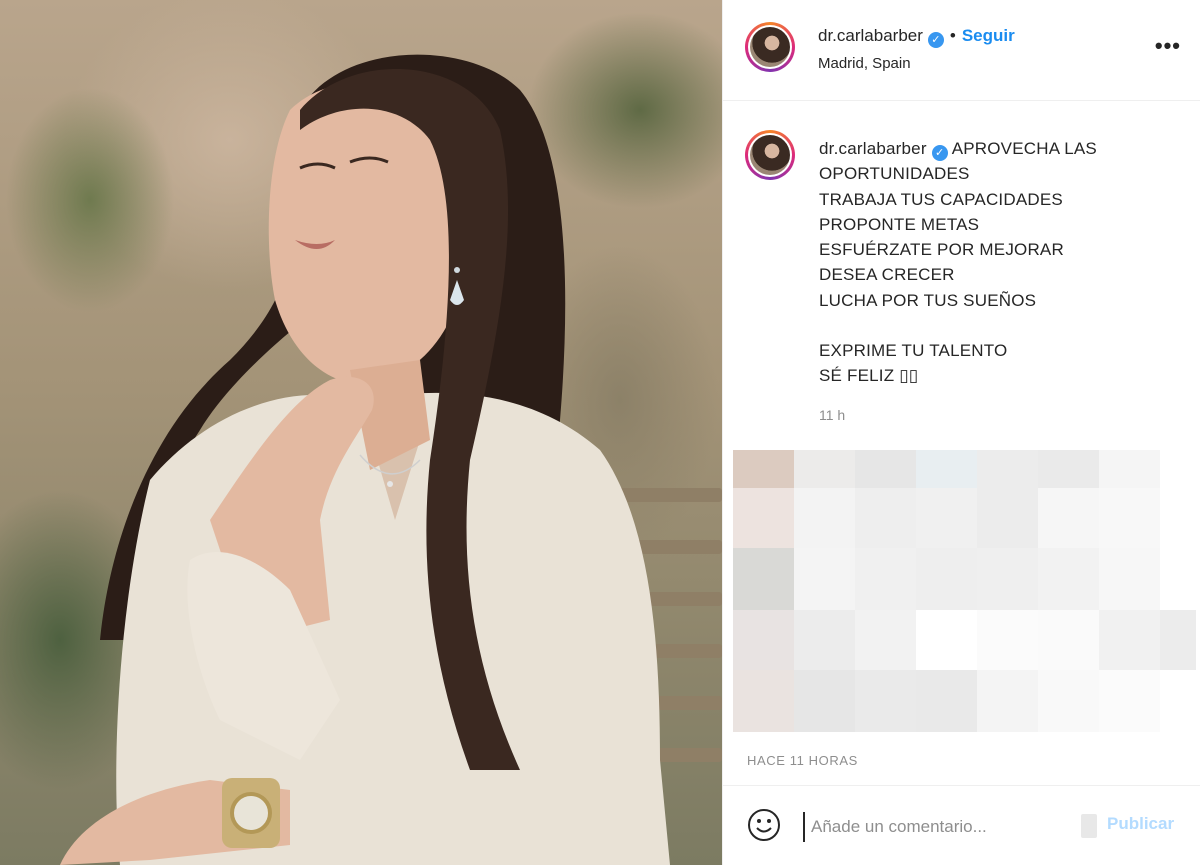 The height and width of the screenshot is (866, 1200). I want to click on post-timestamp: HACE 11 HORAS, so click(802, 760).